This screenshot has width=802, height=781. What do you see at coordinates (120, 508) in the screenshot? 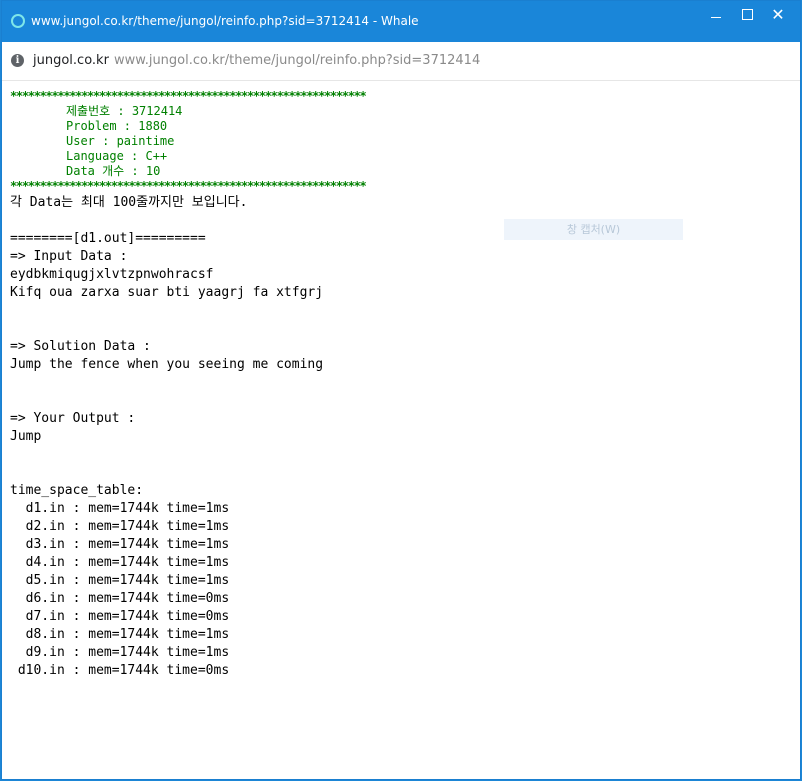
I see `time-space-row: d1.in : mem=1744k time=1ms` at bounding box center [120, 508].